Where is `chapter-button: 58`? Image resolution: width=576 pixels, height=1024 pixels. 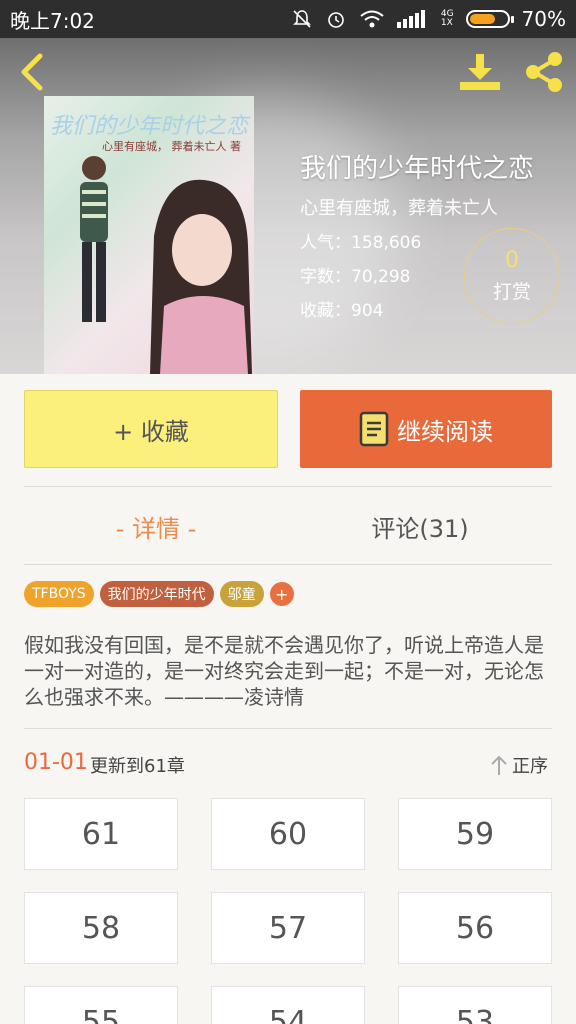 chapter-button: 58 is located at coordinates (101, 928).